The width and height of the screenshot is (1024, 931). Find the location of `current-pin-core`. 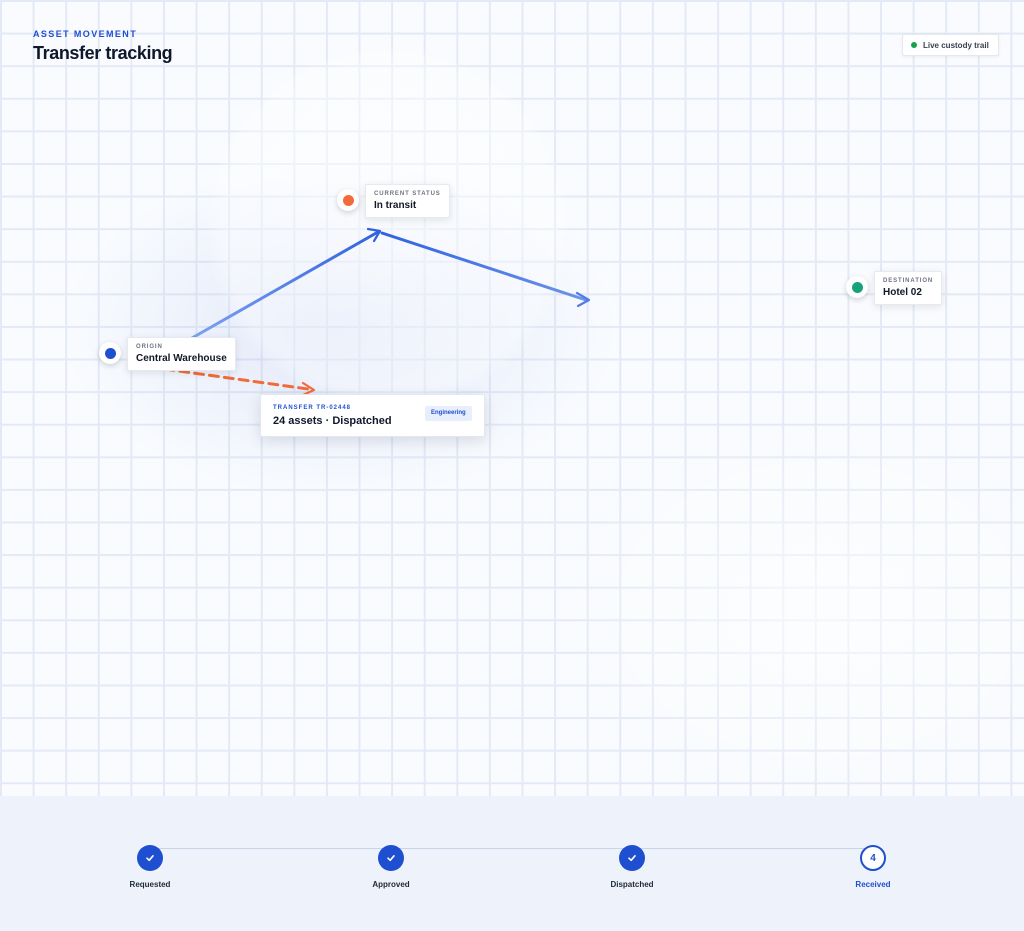

current-pin-core is located at coordinates (348, 200).